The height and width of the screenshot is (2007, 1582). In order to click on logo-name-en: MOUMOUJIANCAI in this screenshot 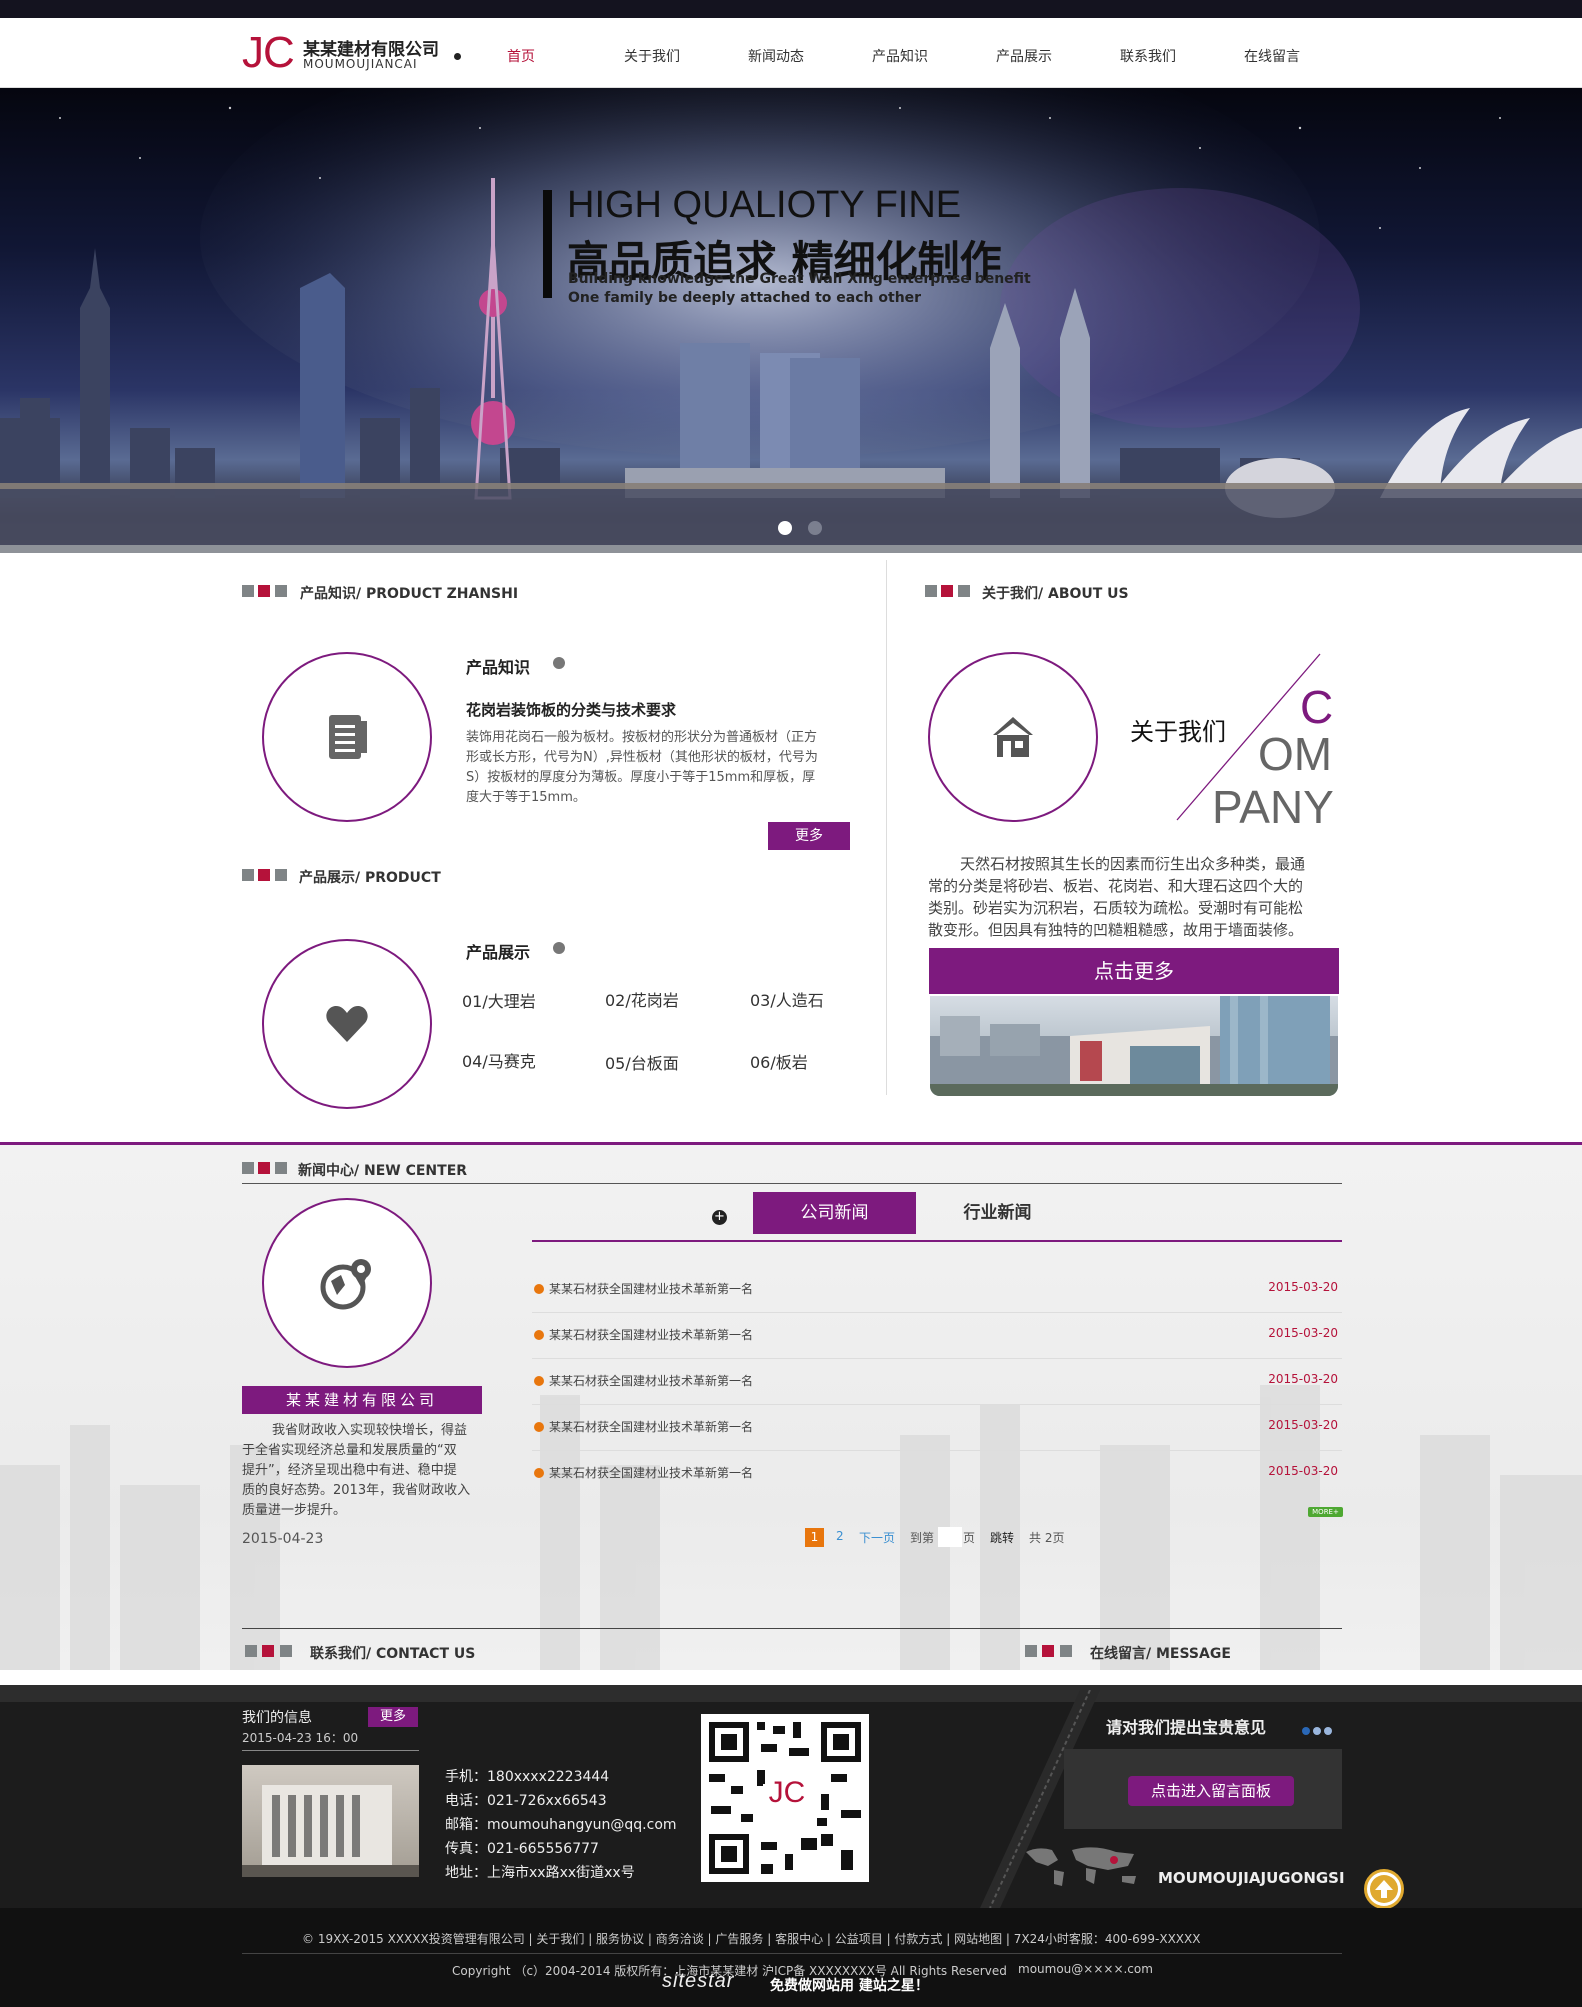, I will do `click(360, 64)`.